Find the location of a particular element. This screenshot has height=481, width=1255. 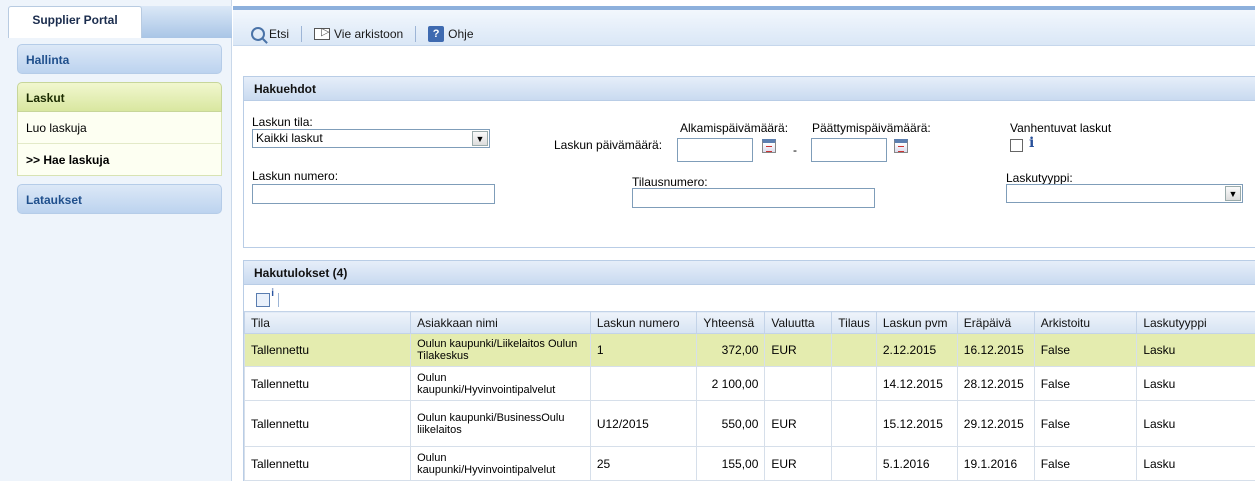

status-select-value: Kaikki laskut is located at coordinates (289, 138).